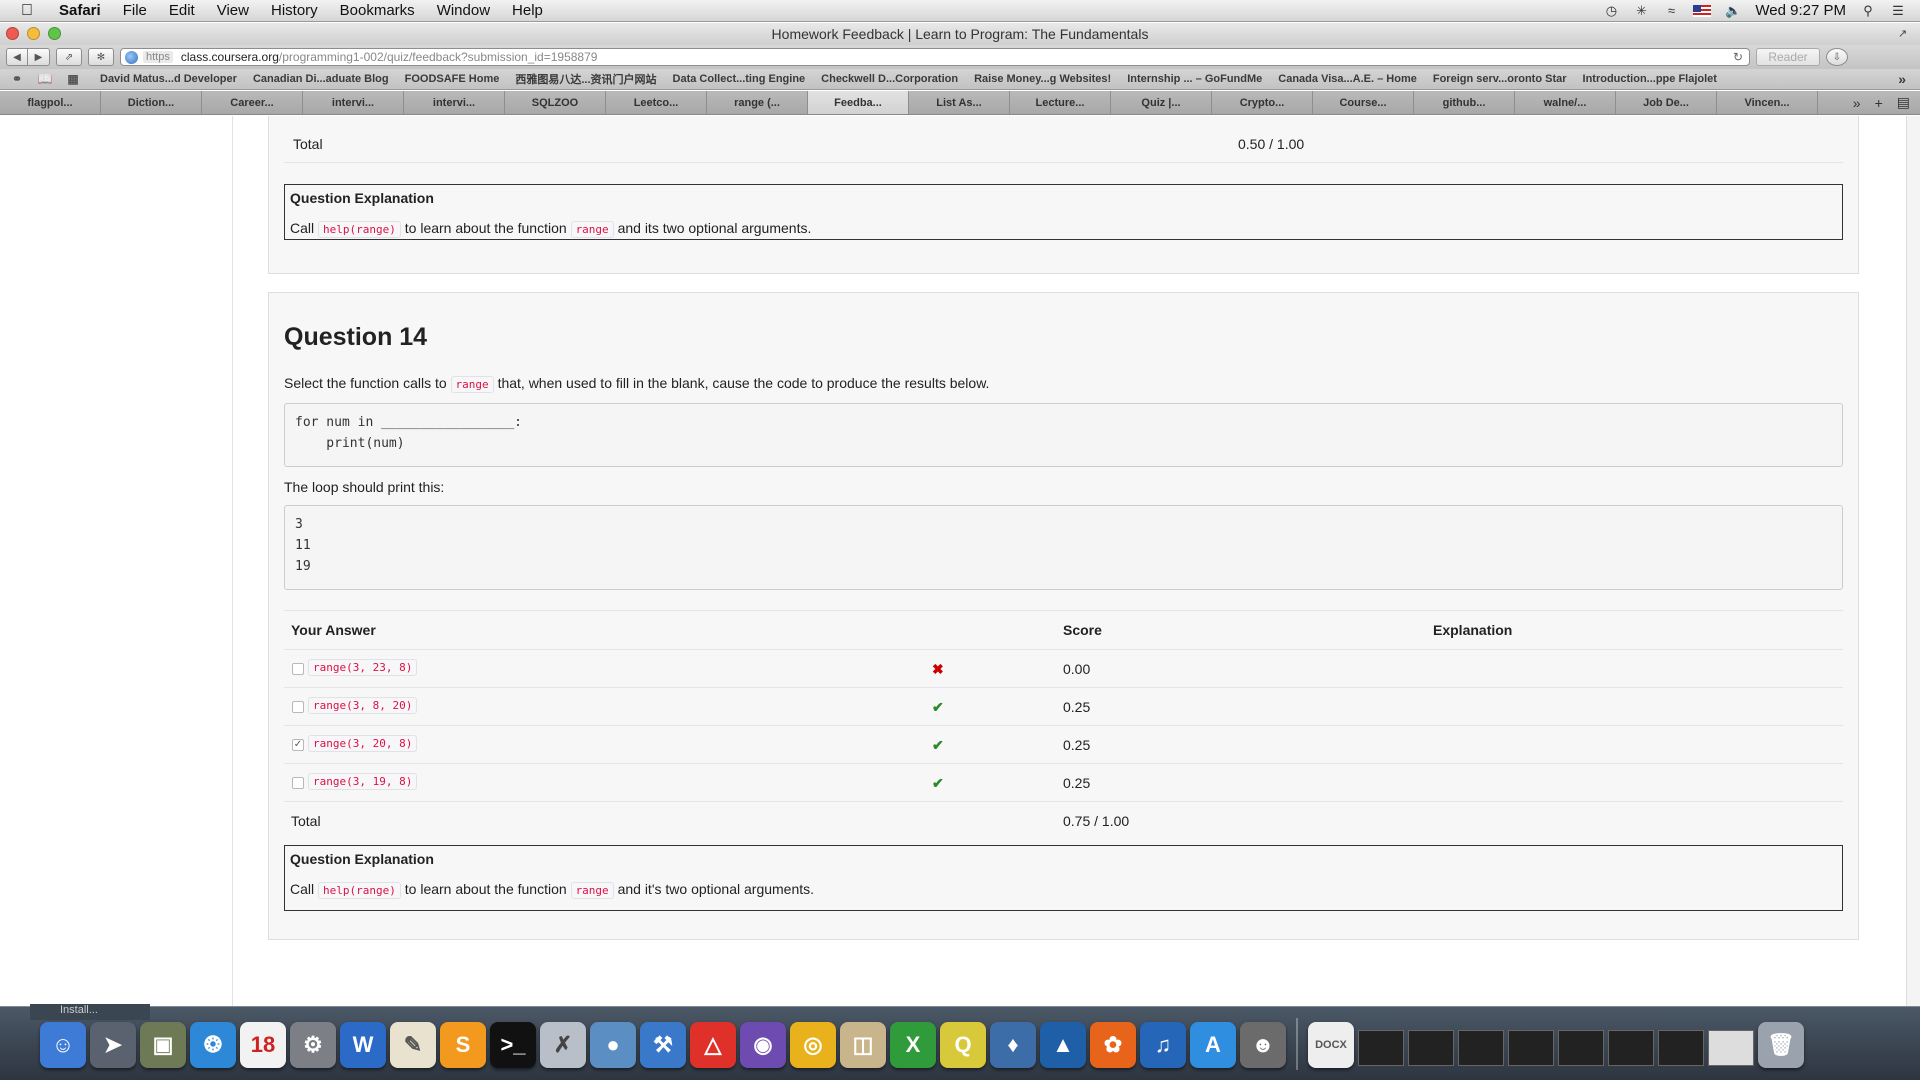 The height and width of the screenshot is (1080, 1920). Describe the element at coordinates (313, 1045) in the screenshot. I see `system-preferences-icon: ⚙` at that location.